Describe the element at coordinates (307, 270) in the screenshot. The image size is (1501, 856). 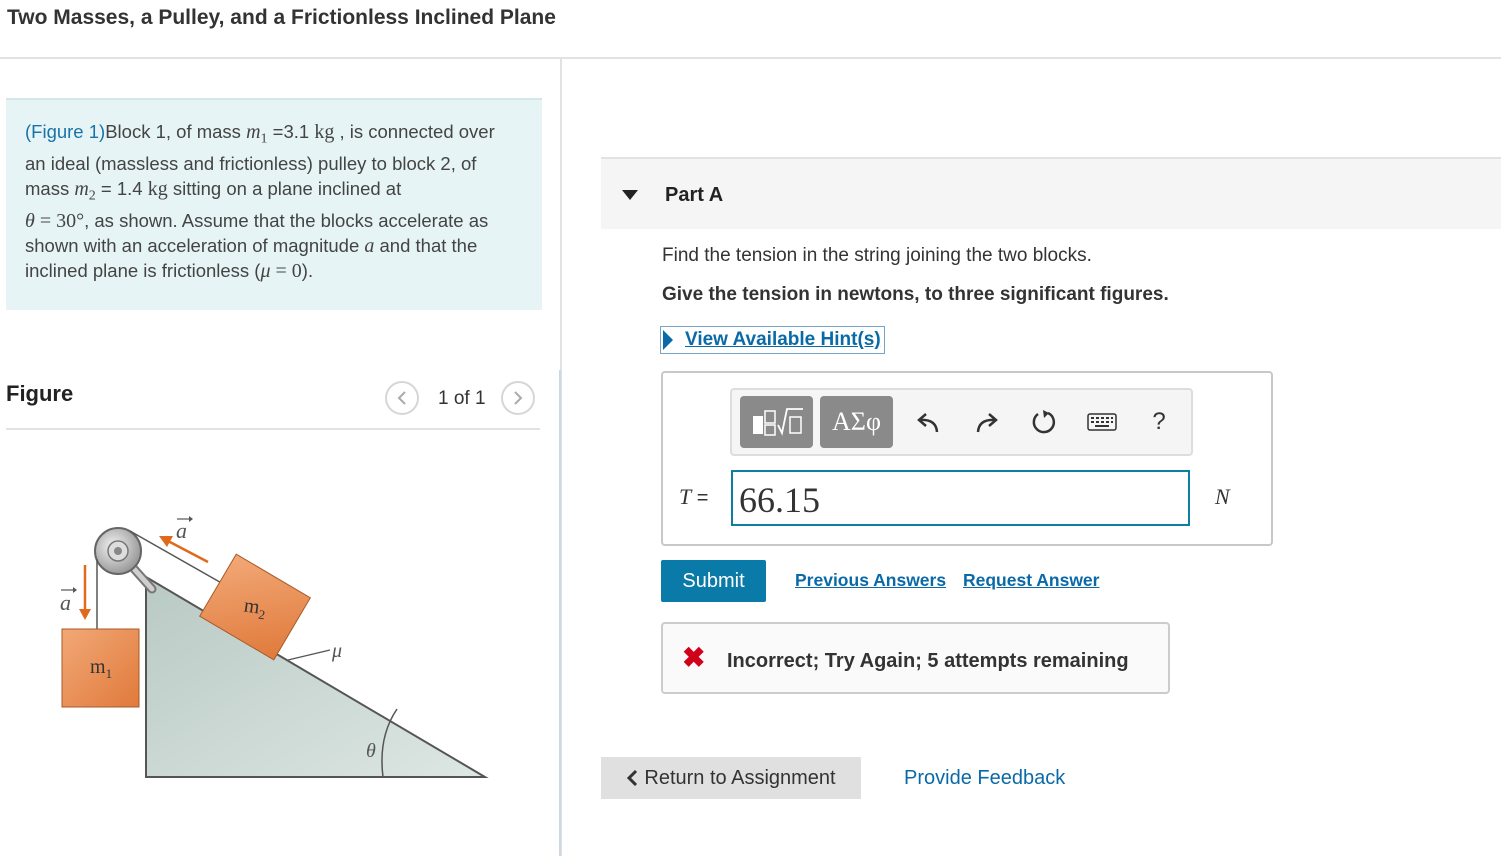
I see `problem-text-part: ).` at that location.